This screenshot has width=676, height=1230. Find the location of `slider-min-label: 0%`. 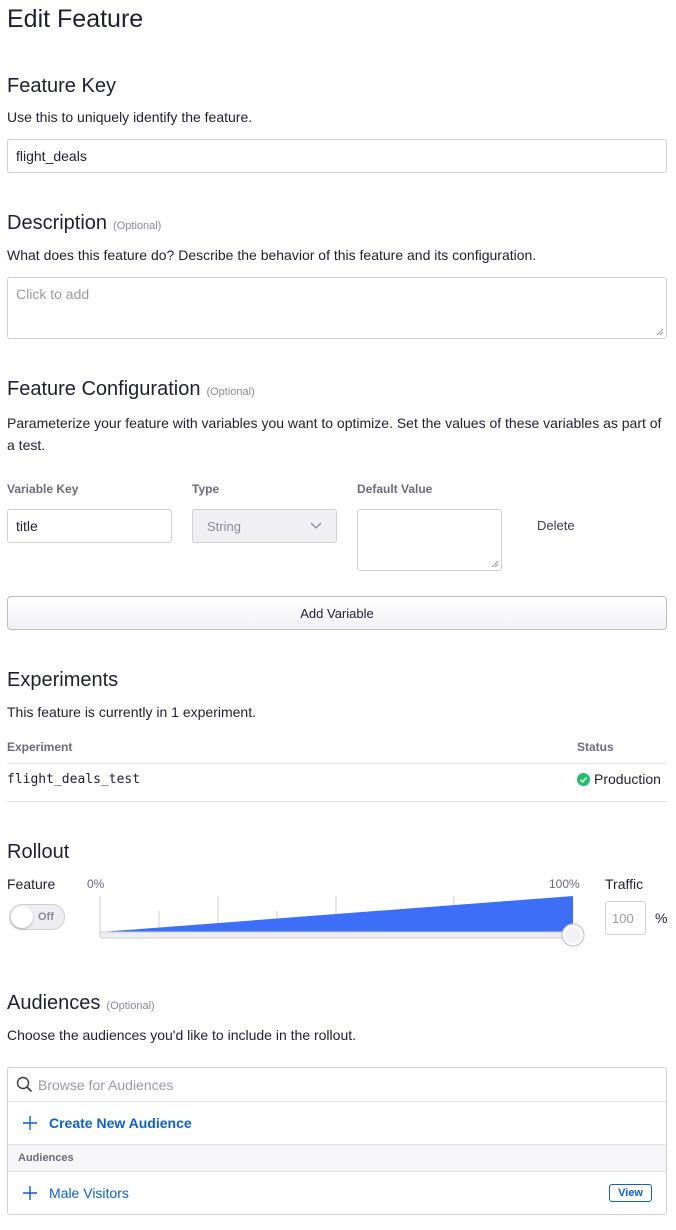

slider-min-label: 0% is located at coordinates (96, 884).